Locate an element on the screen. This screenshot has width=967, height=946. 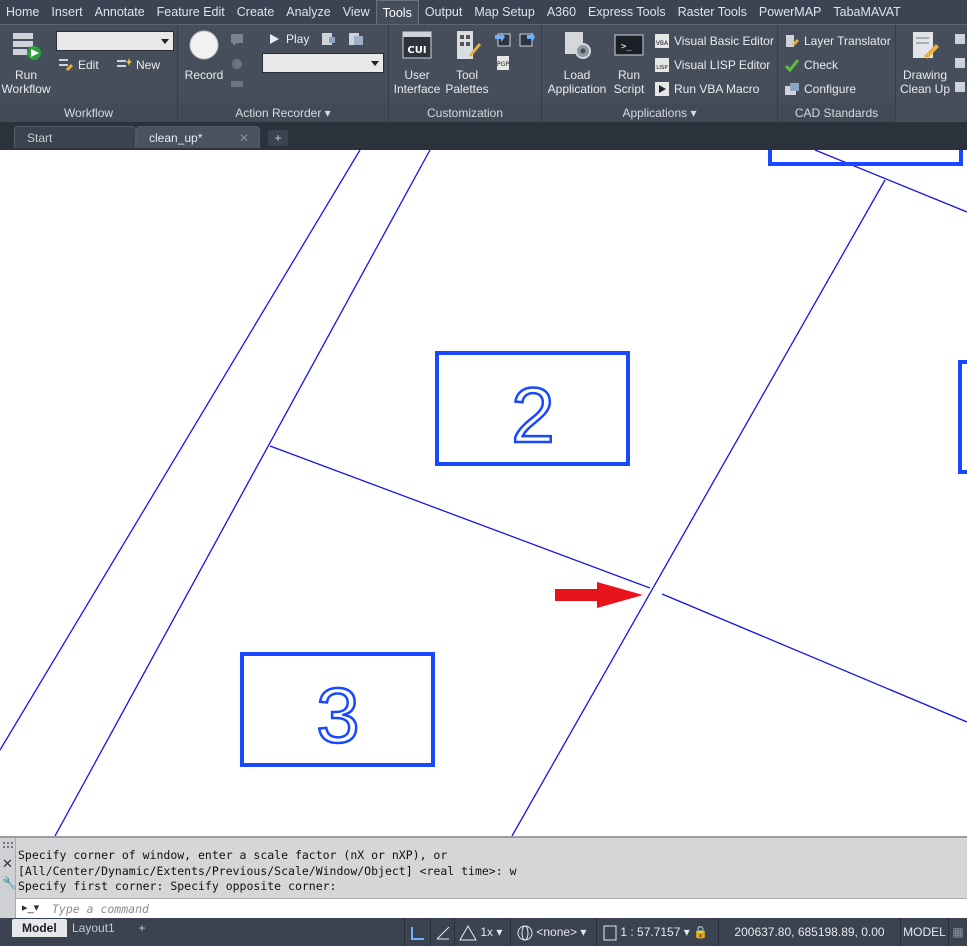
action-recorder-panel-title: Action Recorder ▾ is located at coordinates (283, 113).